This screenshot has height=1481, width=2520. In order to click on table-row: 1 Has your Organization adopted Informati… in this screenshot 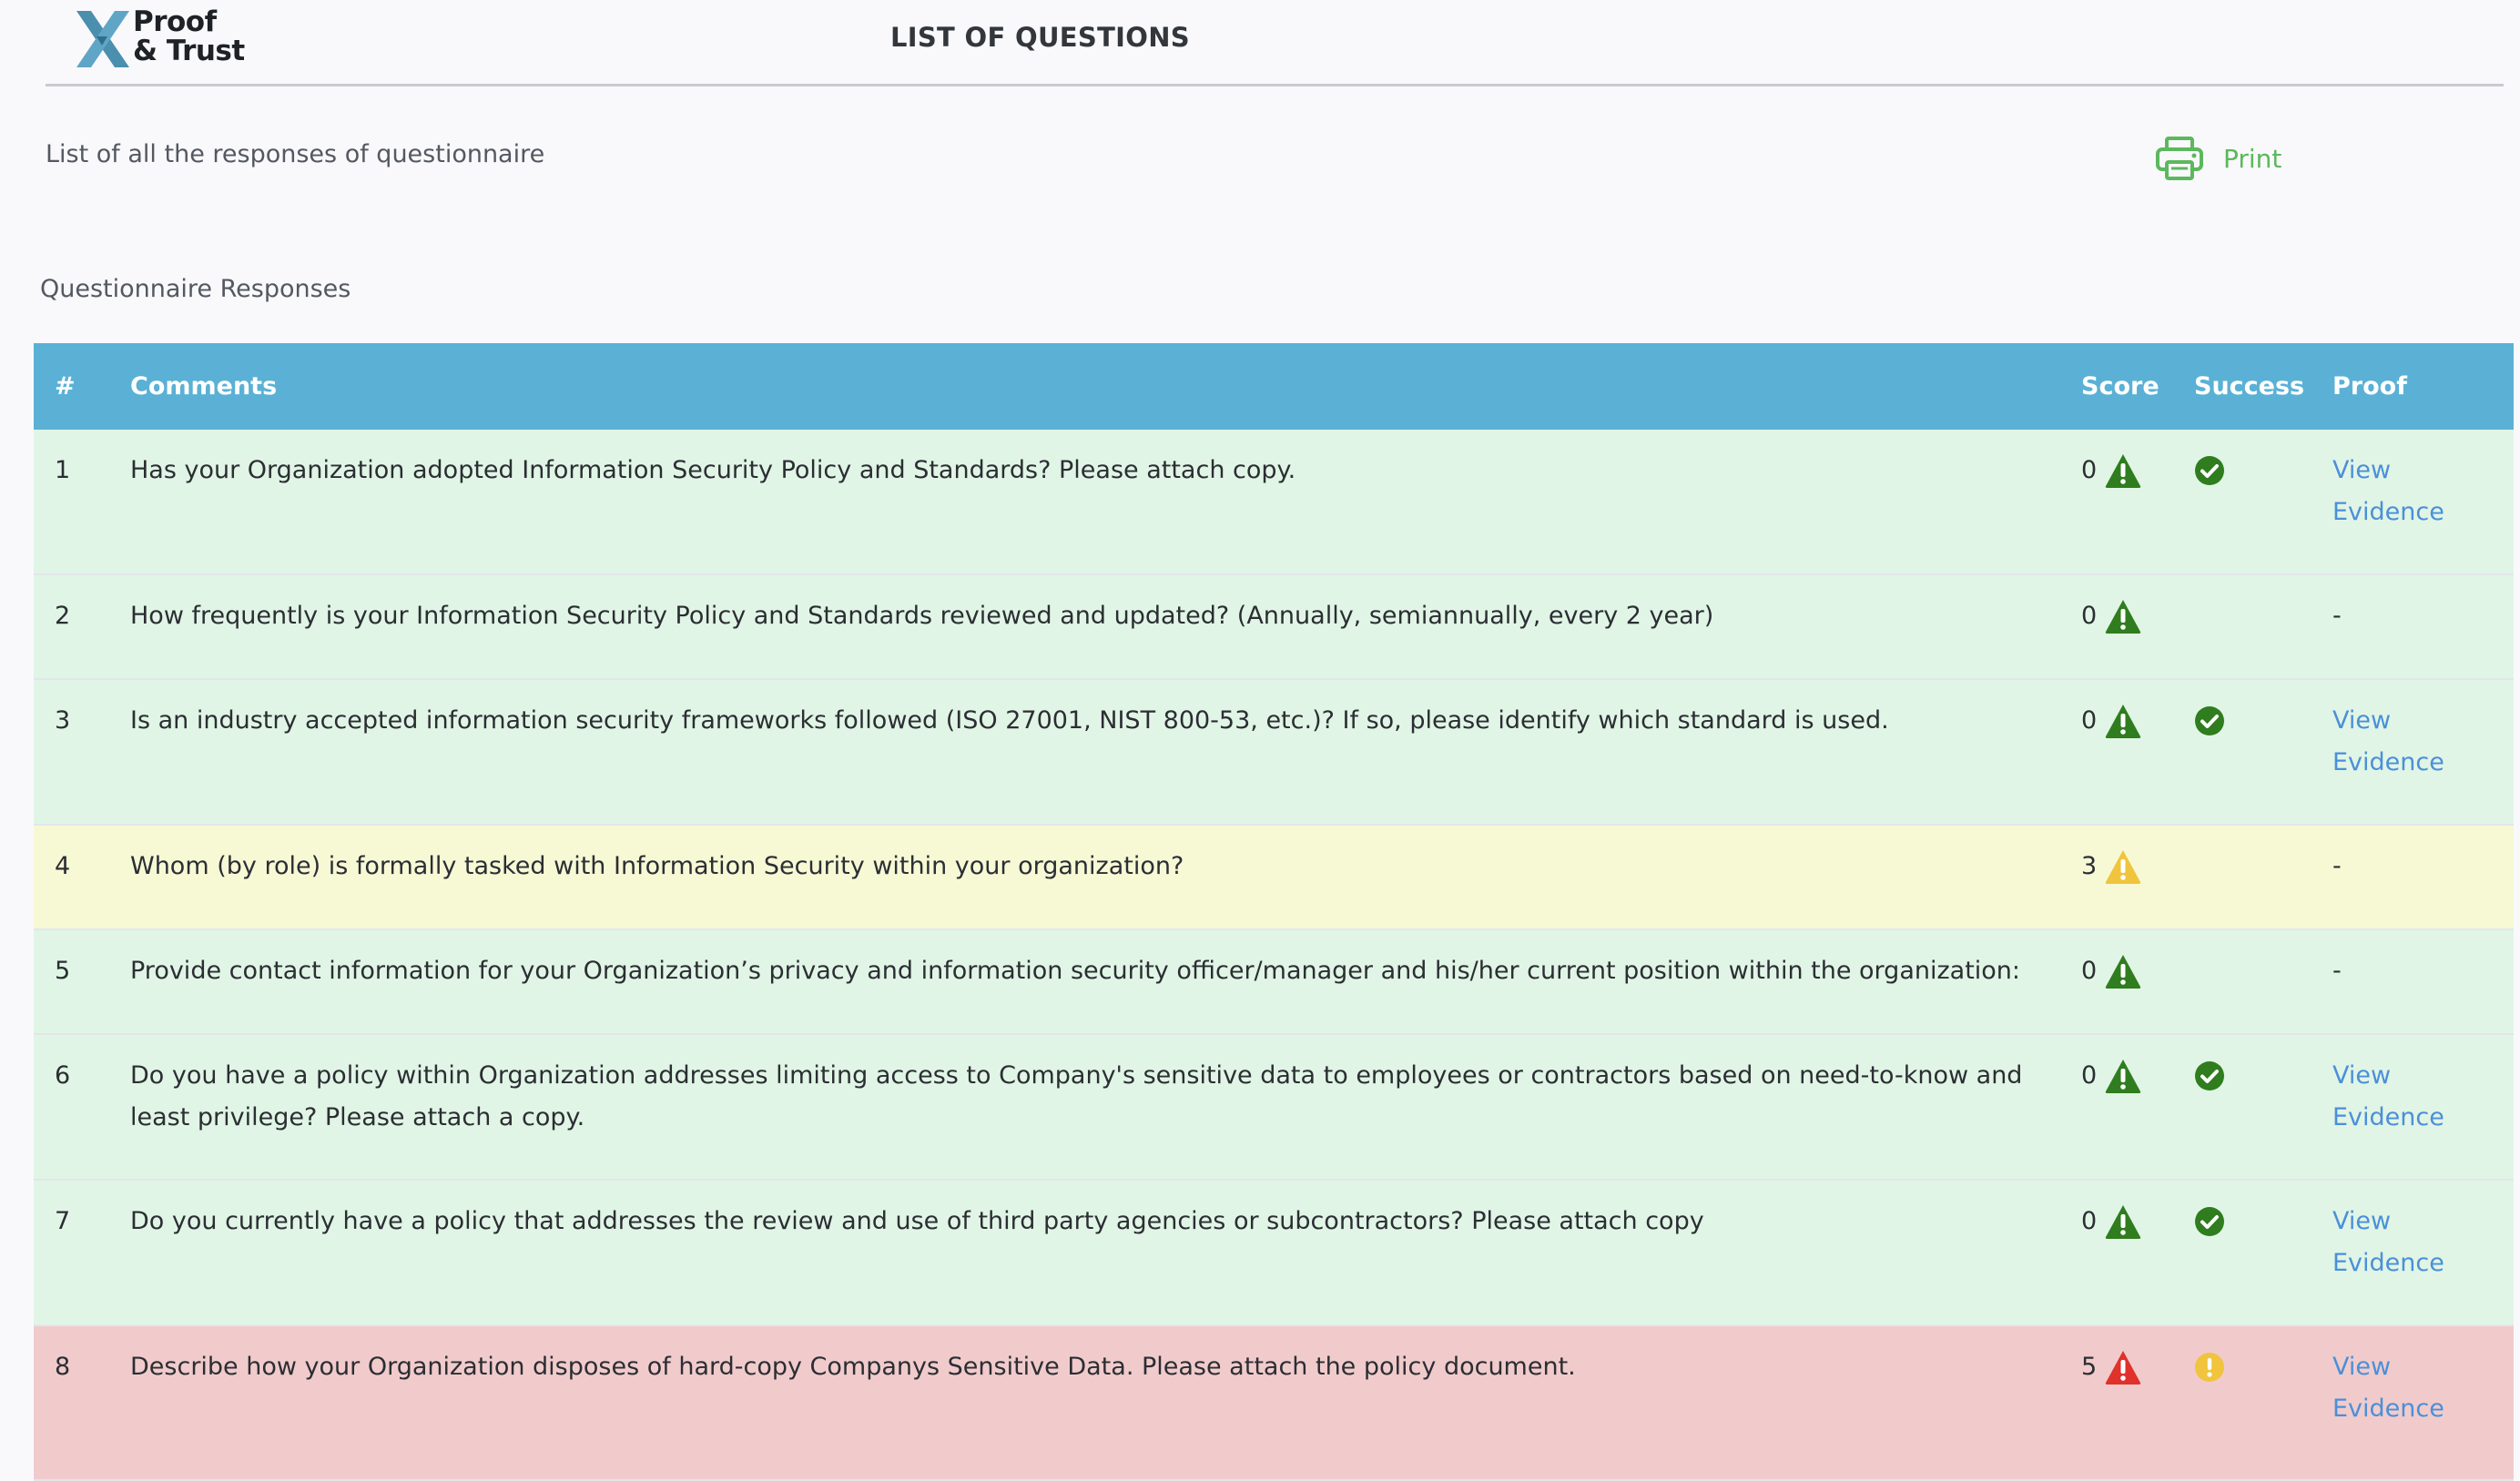, I will do `click(1274, 502)`.